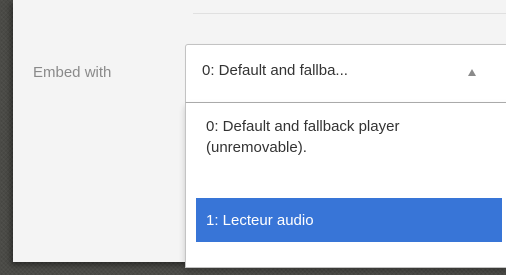  What do you see at coordinates (72, 72) in the screenshot?
I see `embed-with-label: Embed with` at bounding box center [72, 72].